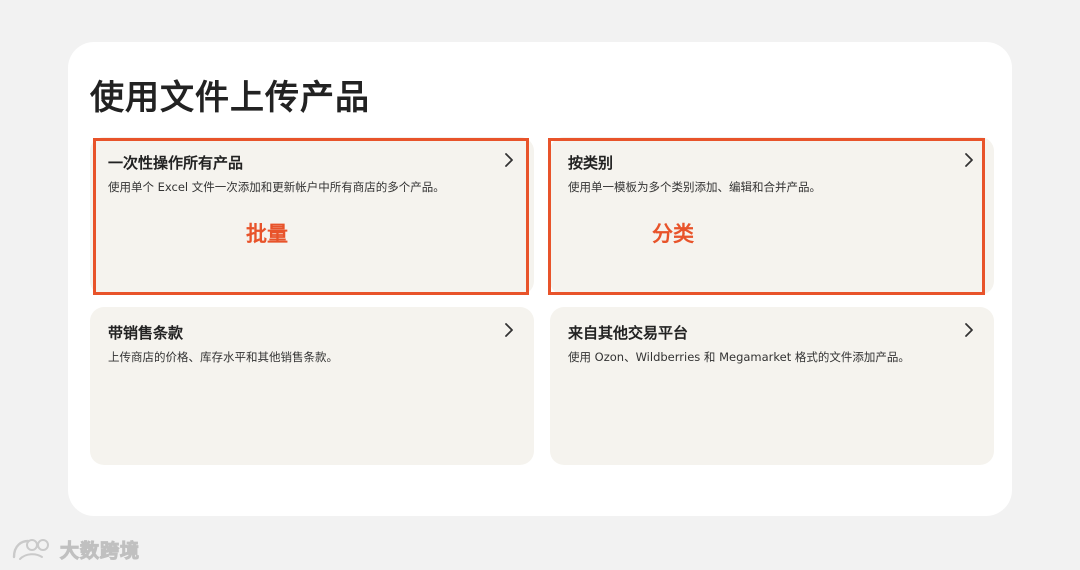  I want to click on watermark-text: 大数跨境, so click(100, 550).